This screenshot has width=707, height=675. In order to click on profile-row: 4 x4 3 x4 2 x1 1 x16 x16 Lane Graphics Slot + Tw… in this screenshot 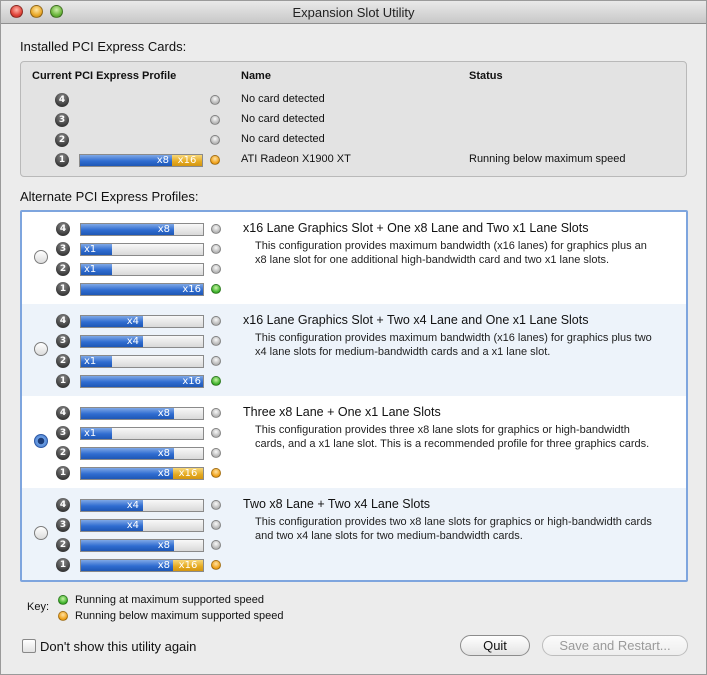, I will do `click(354, 350)`.